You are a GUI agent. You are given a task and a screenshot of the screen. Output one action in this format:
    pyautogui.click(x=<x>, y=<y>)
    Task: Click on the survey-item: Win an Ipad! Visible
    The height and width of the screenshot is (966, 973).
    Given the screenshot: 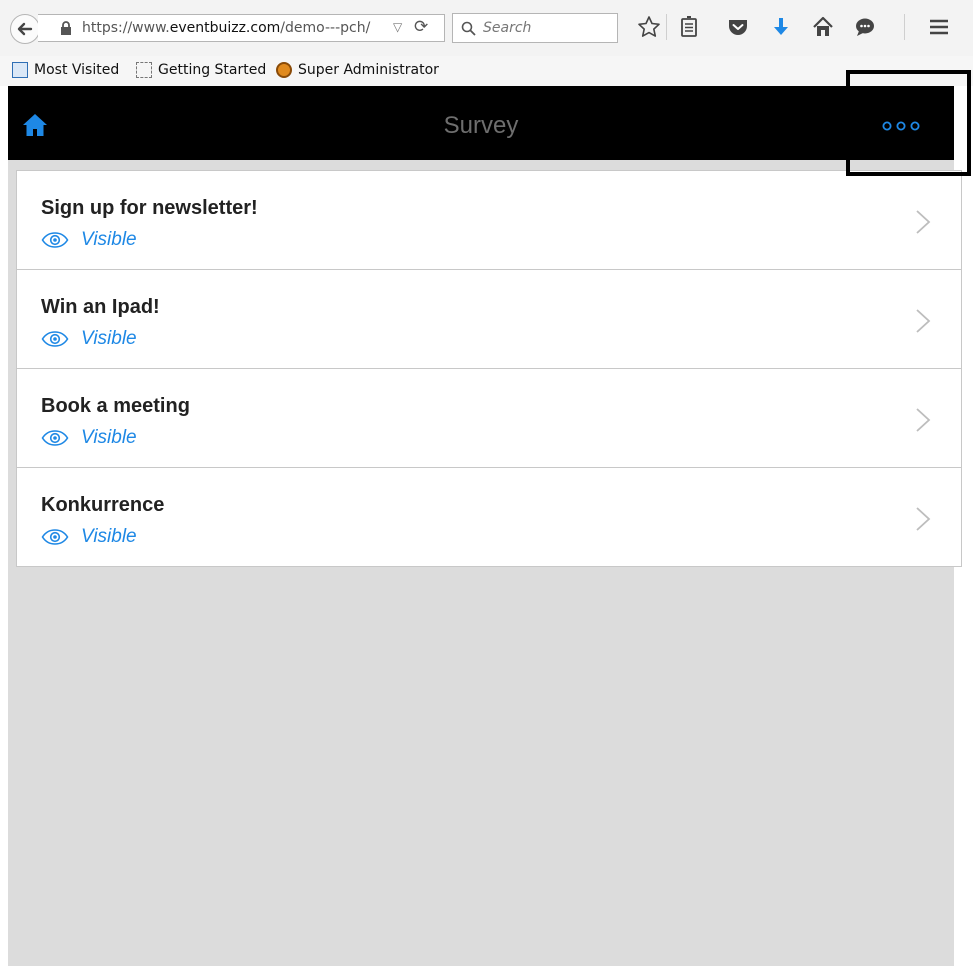 What is the action you would take?
    pyautogui.click(x=489, y=319)
    